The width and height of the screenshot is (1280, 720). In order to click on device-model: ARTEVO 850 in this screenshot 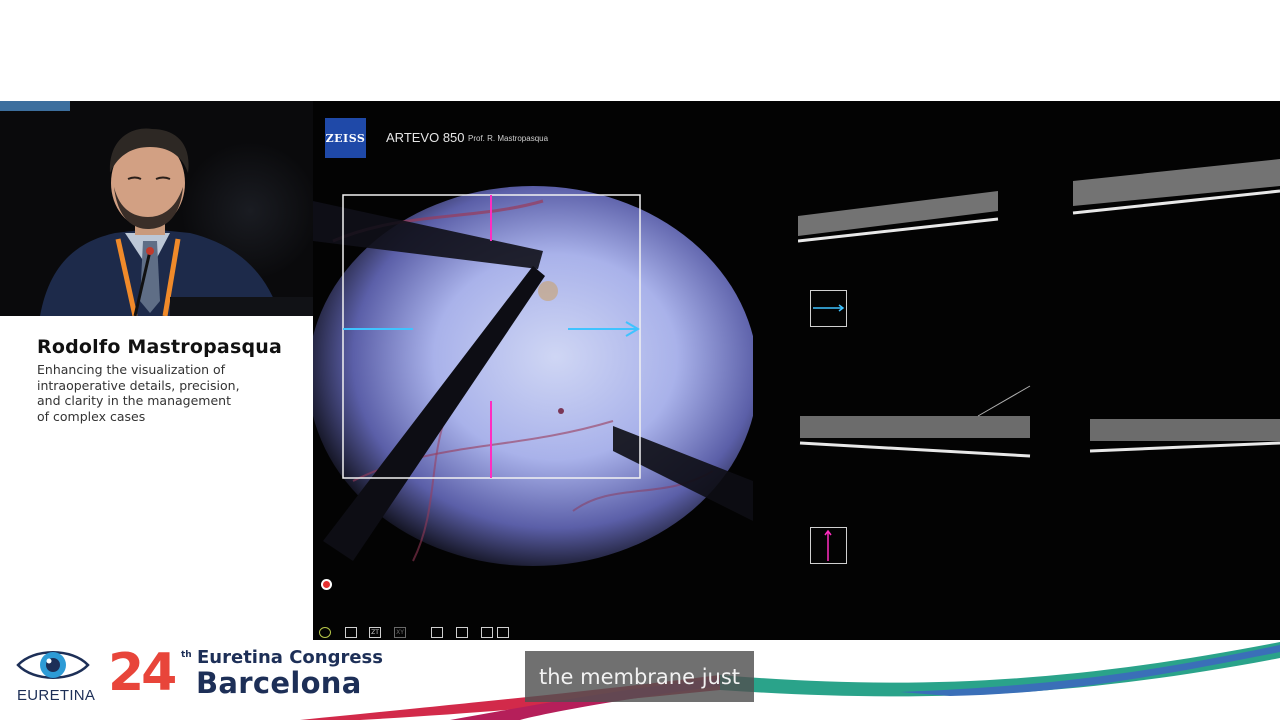, I will do `click(425, 137)`.